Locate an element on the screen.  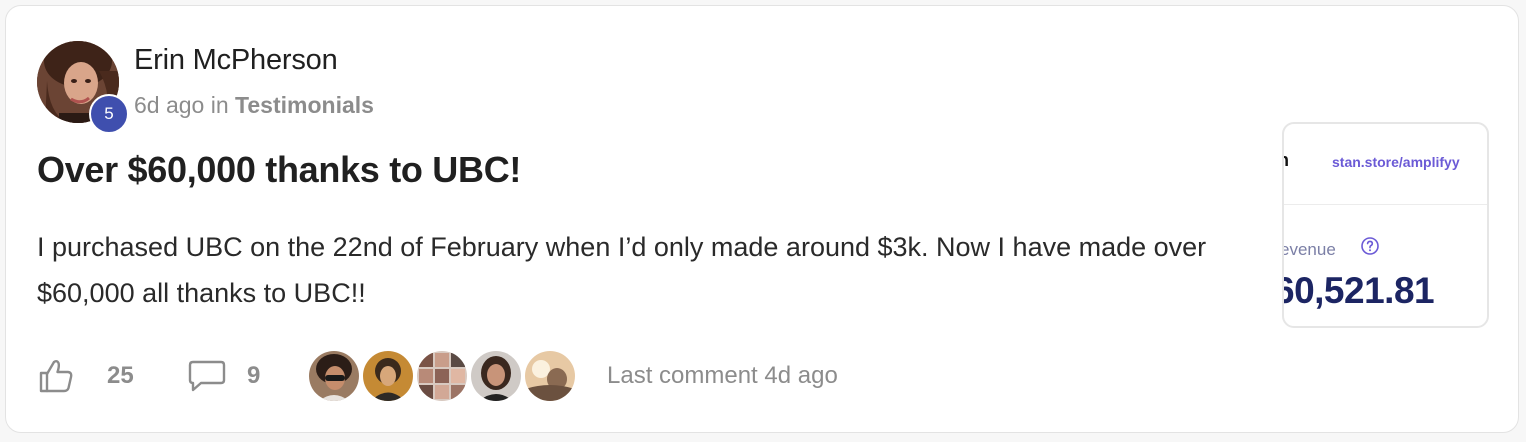
post-image-preview: n stan.store/amplifyy evenue 60,521.81 is located at coordinates (1385, 225).